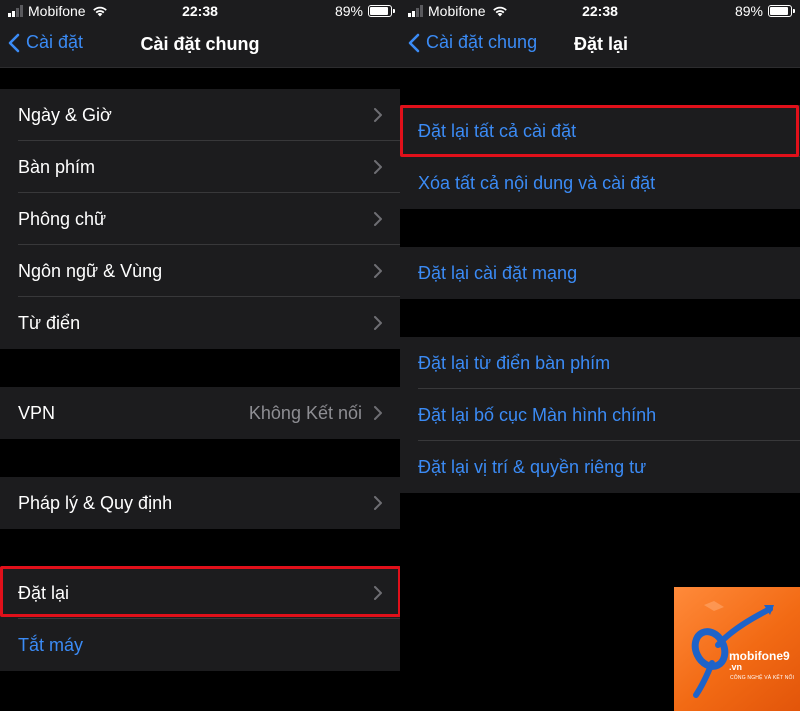 The height and width of the screenshot is (711, 800). What do you see at coordinates (498, 272) in the screenshot?
I see `row-label: Đặt lại cài đặt mạng` at bounding box center [498, 272].